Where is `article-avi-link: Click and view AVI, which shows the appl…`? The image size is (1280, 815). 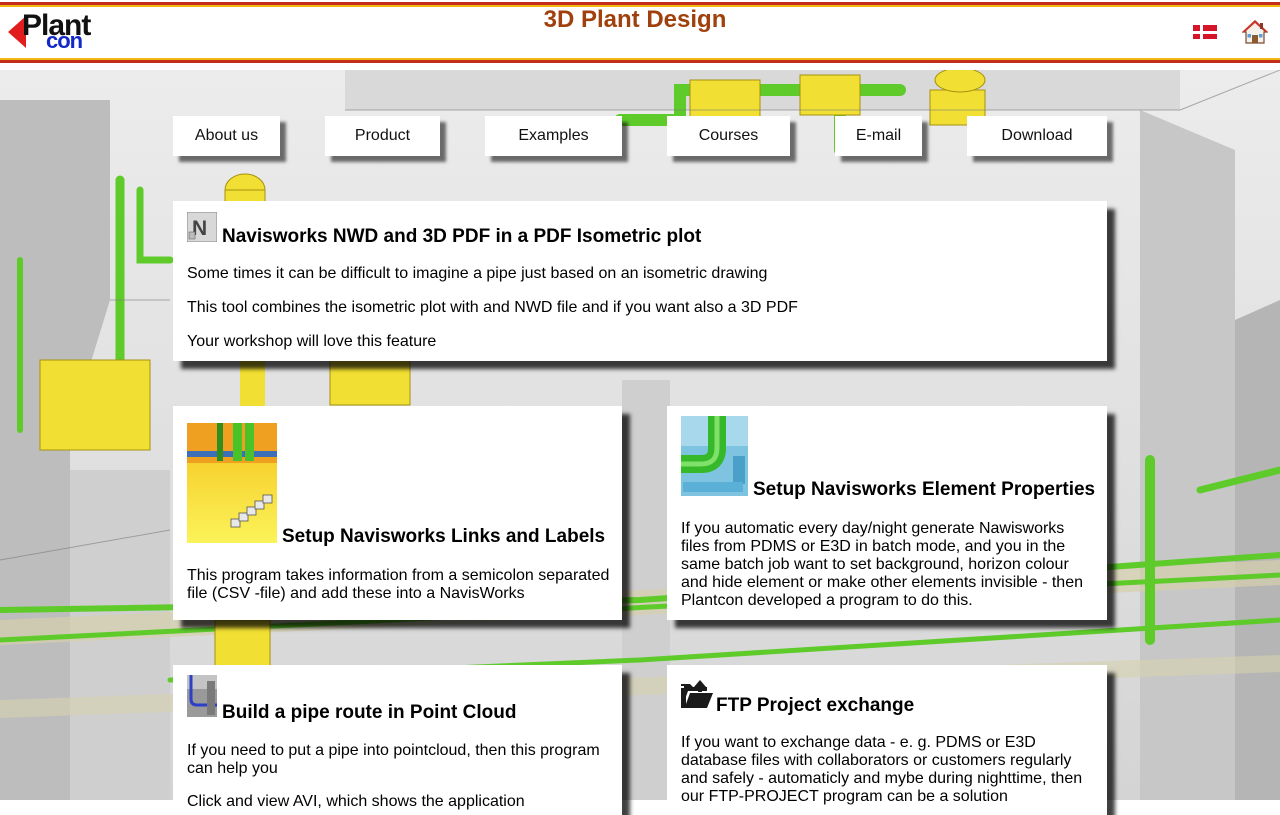
article-avi-link: Click and view AVI, which shows the appl… is located at coordinates (399, 802).